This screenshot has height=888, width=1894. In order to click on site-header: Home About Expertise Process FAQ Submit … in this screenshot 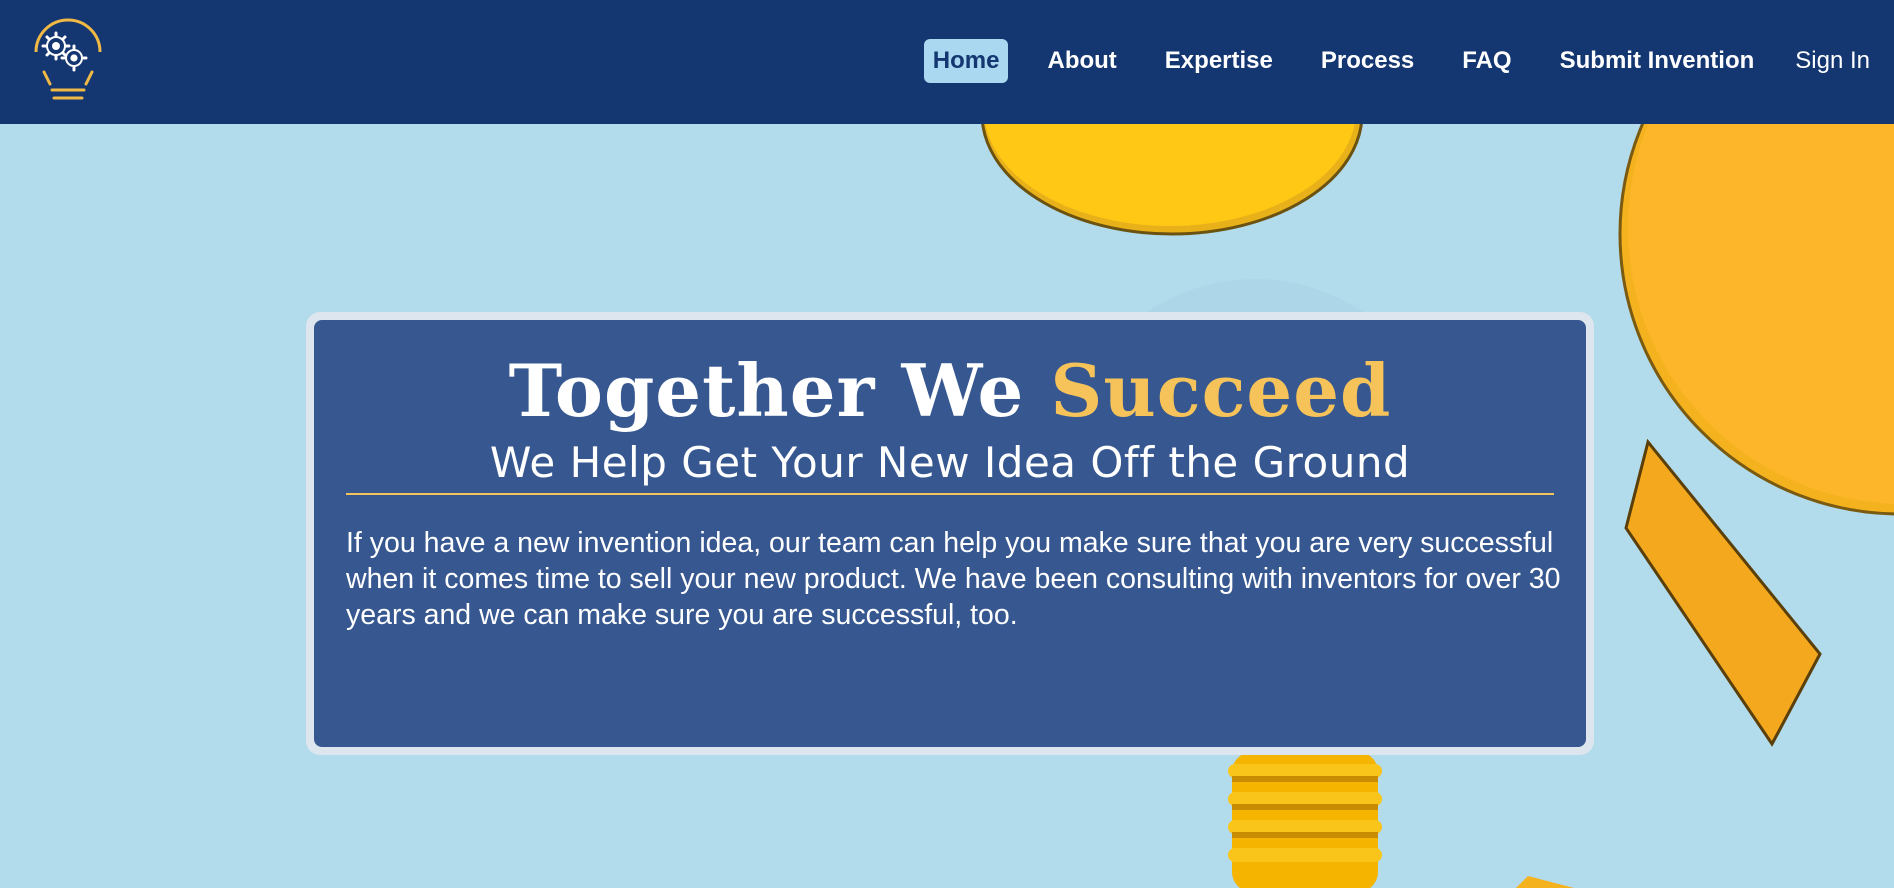, I will do `click(947, 62)`.